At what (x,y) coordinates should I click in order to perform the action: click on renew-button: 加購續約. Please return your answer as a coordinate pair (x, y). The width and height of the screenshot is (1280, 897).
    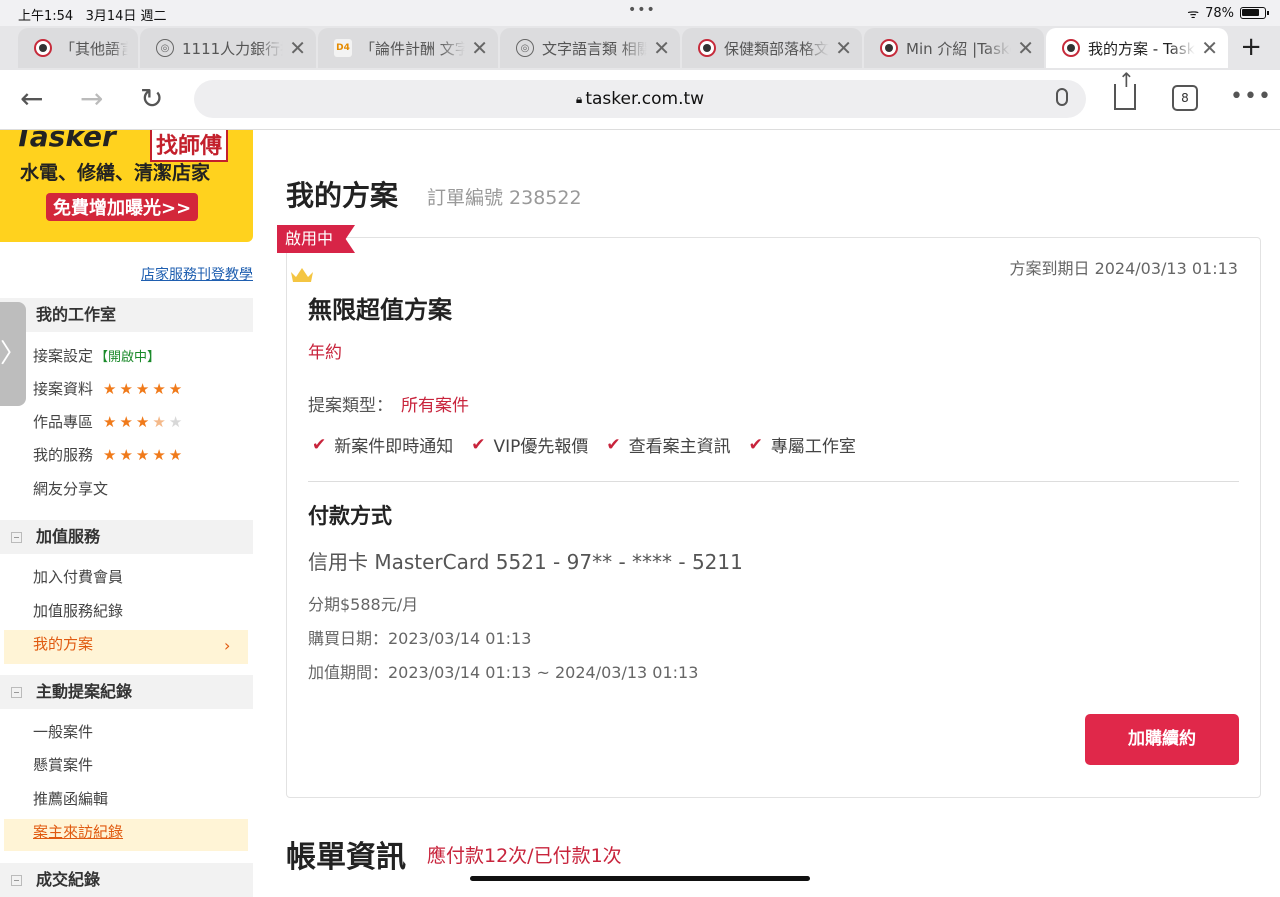
    Looking at the image, I should click on (1162, 739).